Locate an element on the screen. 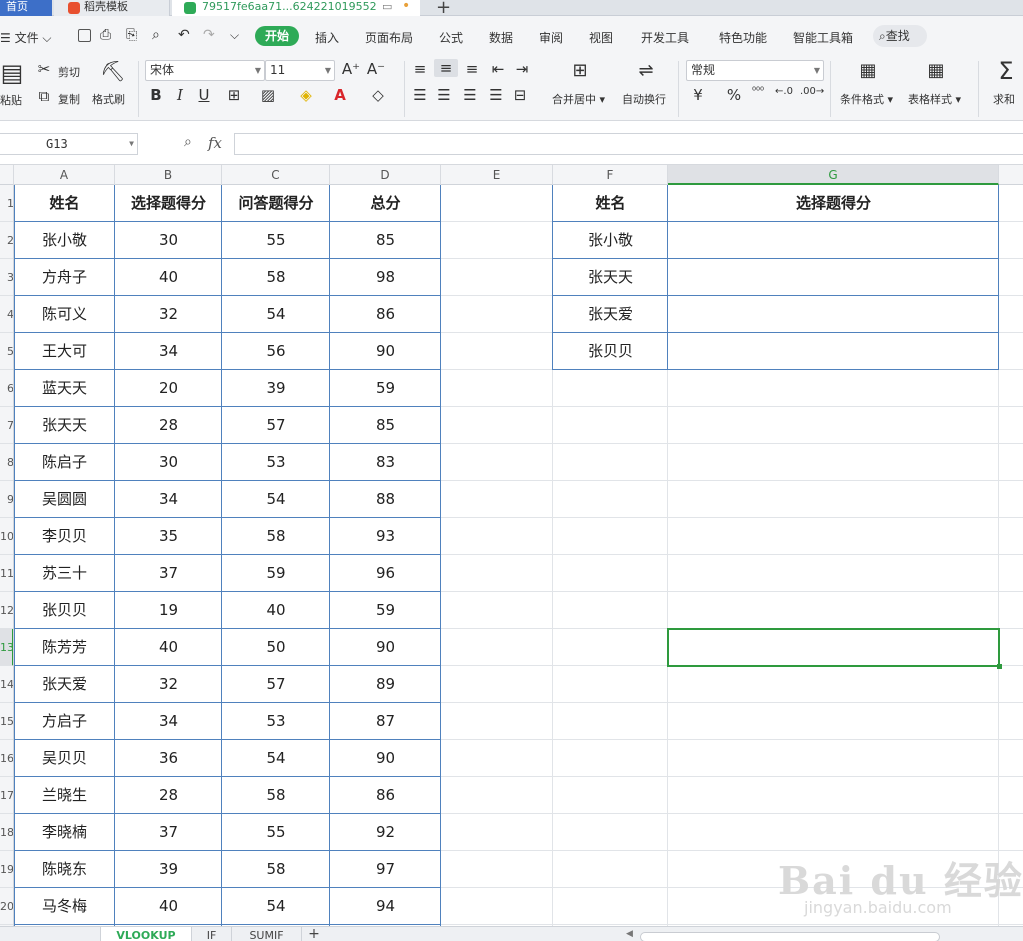 This screenshot has width=1023, height=941. menu-data: 数据 is located at coordinates (501, 37).